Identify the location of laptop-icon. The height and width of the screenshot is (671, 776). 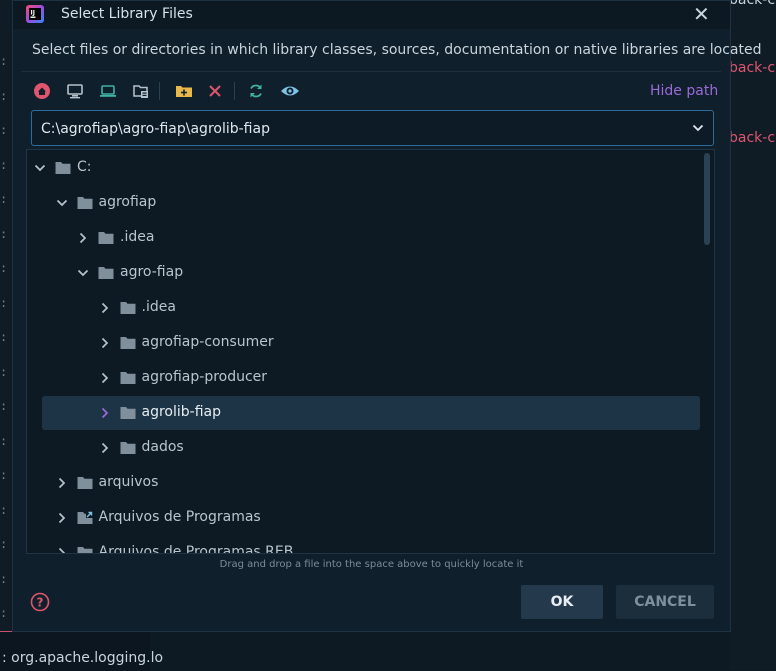
(108, 91).